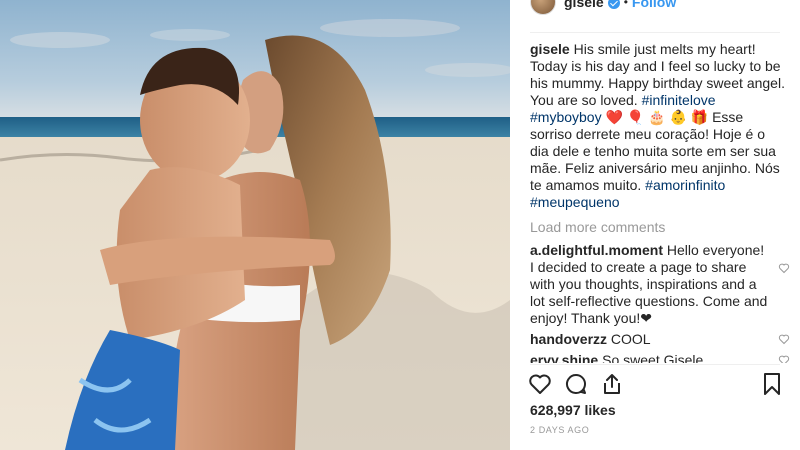 The image size is (800, 450). Describe the element at coordinates (679, 100) in the screenshot. I see `hashtag-infinitelove: #infinitelove` at that location.